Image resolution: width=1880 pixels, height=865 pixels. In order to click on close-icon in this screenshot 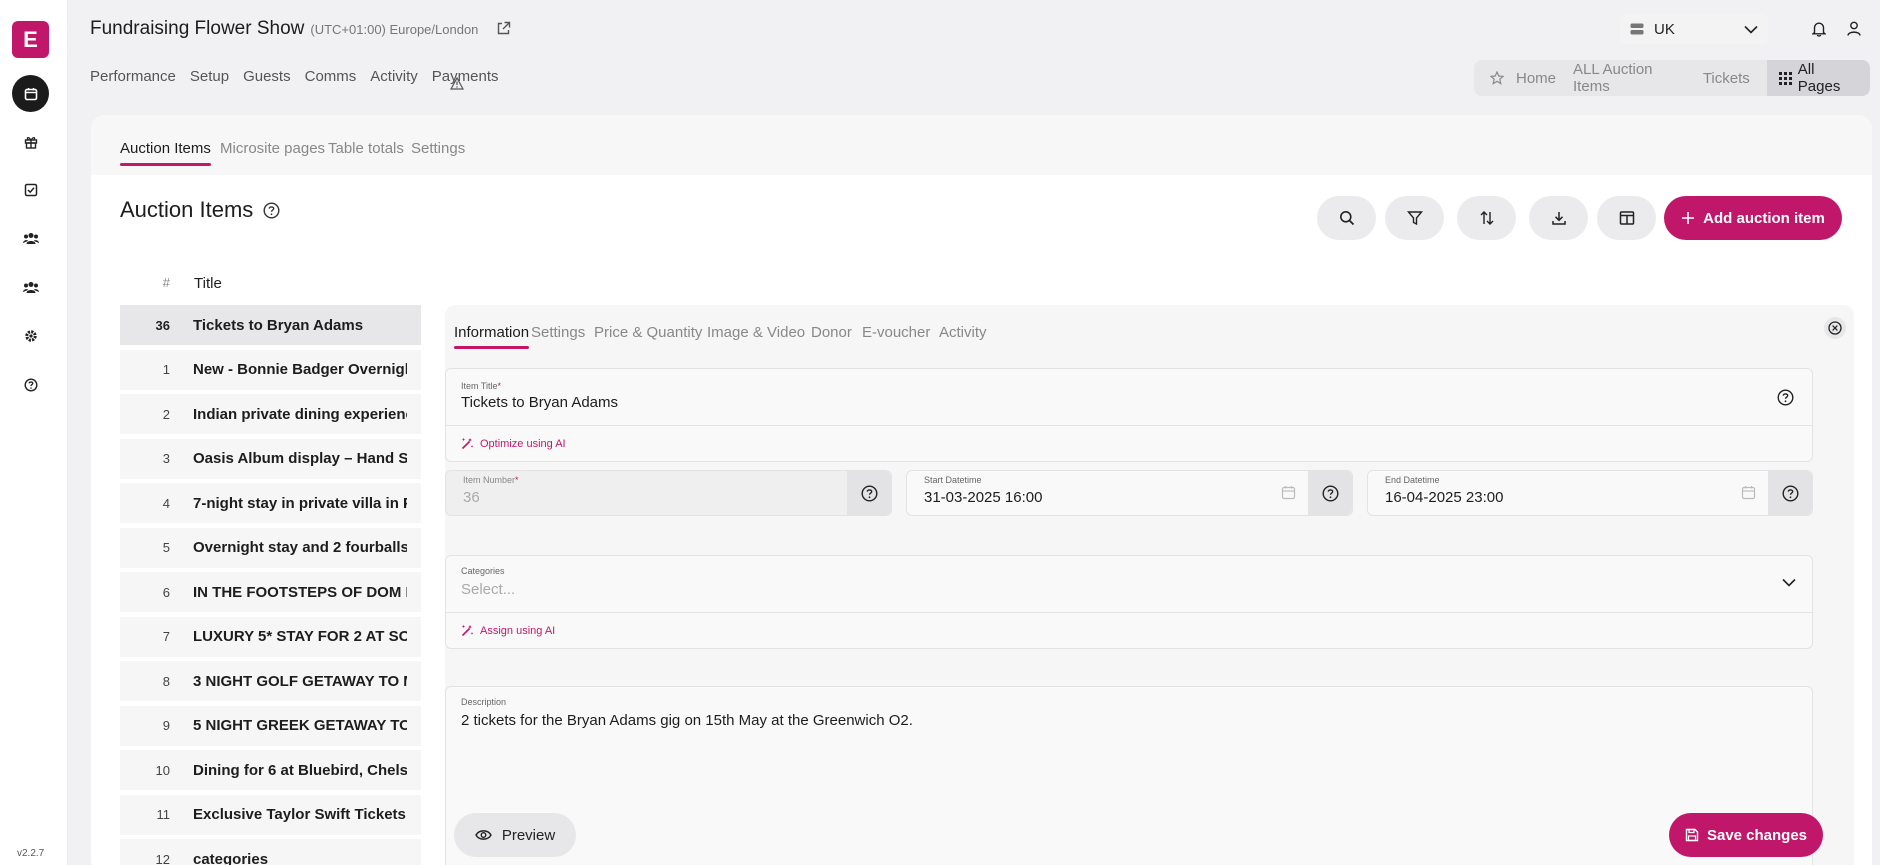, I will do `click(1835, 328)`.